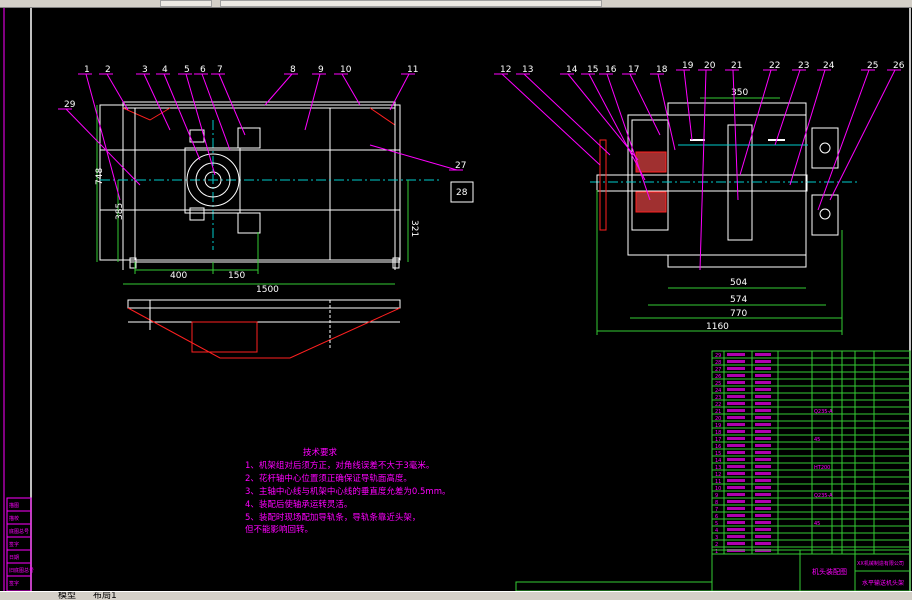 This screenshot has width=912, height=600. What do you see at coordinates (883, 583) in the screenshot?
I see `drawing-name: 水平输送机头架` at bounding box center [883, 583].